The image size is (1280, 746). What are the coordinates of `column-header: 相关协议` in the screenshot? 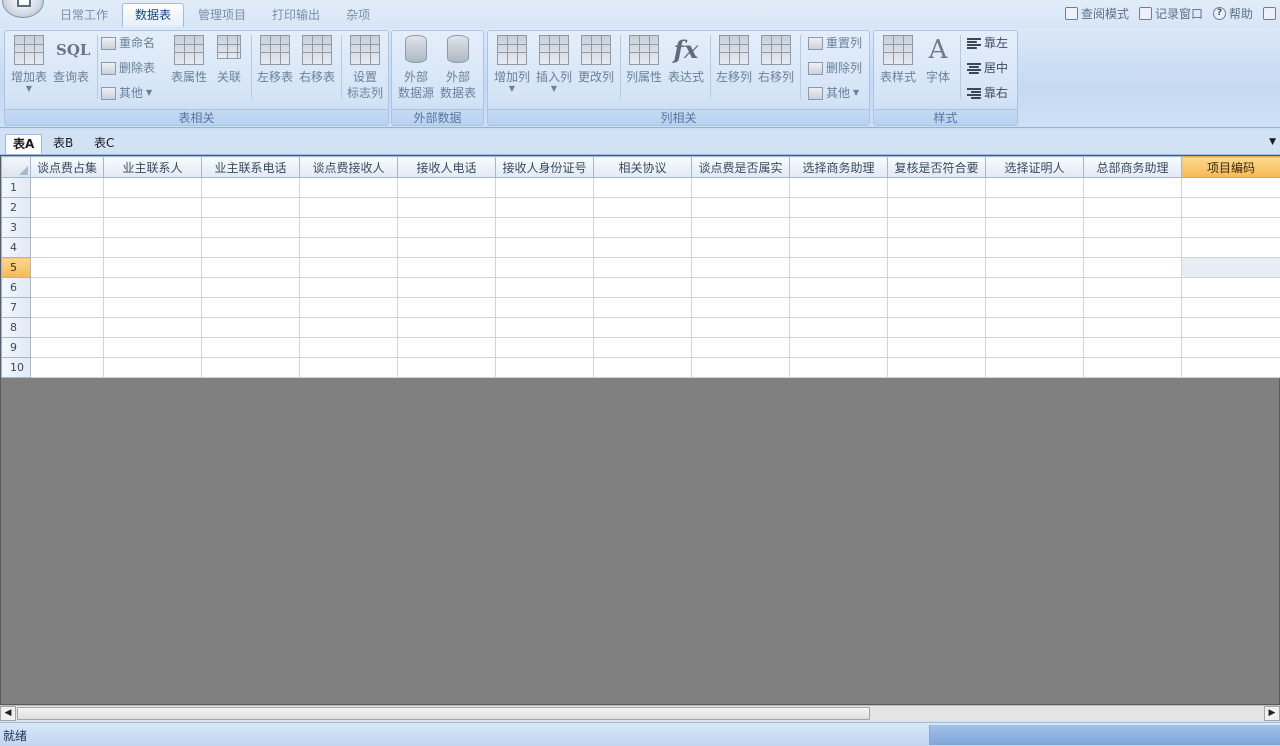 It's located at (642, 167).